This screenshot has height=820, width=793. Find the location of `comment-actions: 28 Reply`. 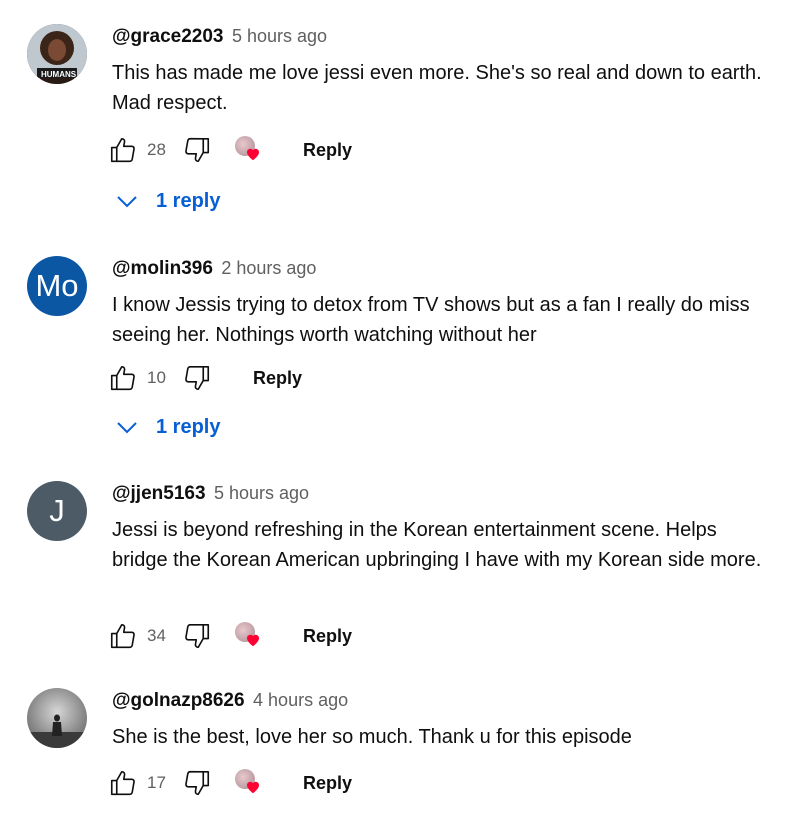

comment-actions: 28 Reply is located at coordinates (229, 150).